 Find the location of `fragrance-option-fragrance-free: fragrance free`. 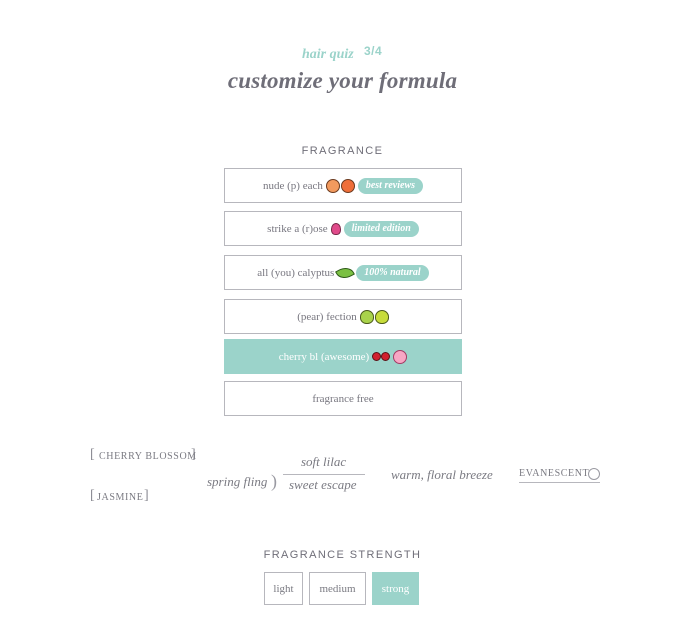

fragrance-option-fragrance-free: fragrance free is located at coordinates (343, 398).